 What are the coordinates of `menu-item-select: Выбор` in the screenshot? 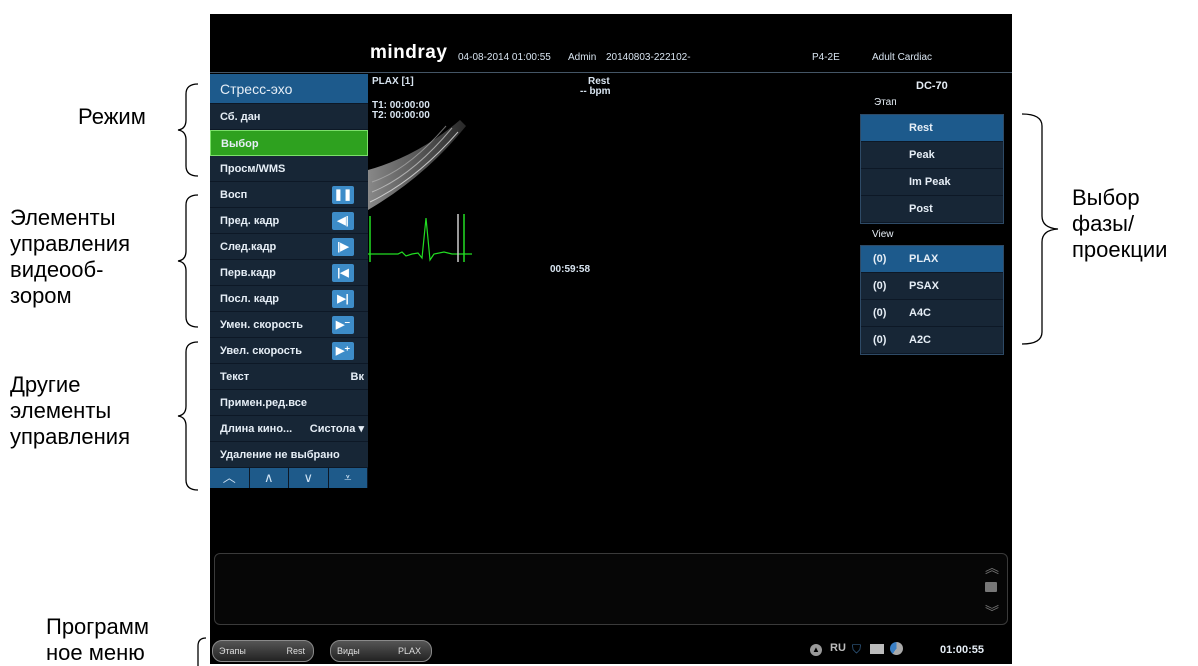 It's located at (289, 143).